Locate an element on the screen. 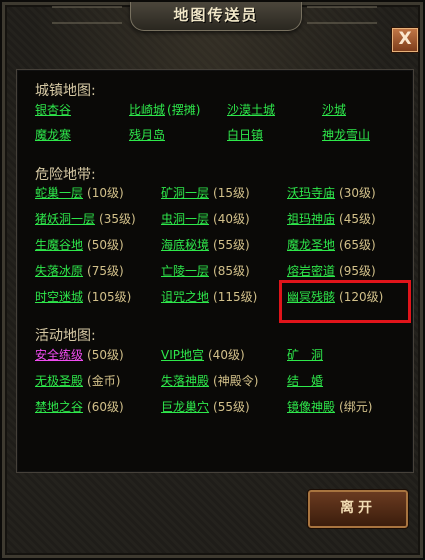  section-title-danger: 危险地带: is located at coordinates (65, 175).